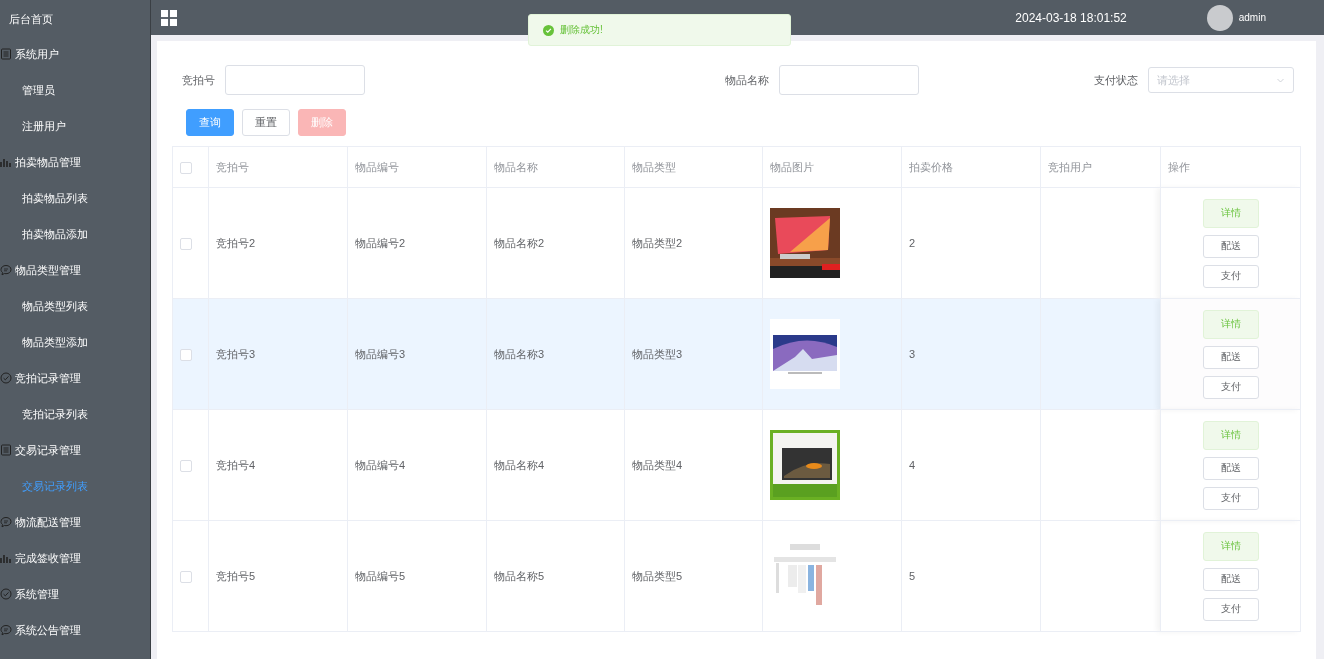 The height and width of the screenshot is (659, 1324). What do you see at coordinates (971, 465) in the screenshot?
I see `table-cell: 4` at bounding box center [971, 465].